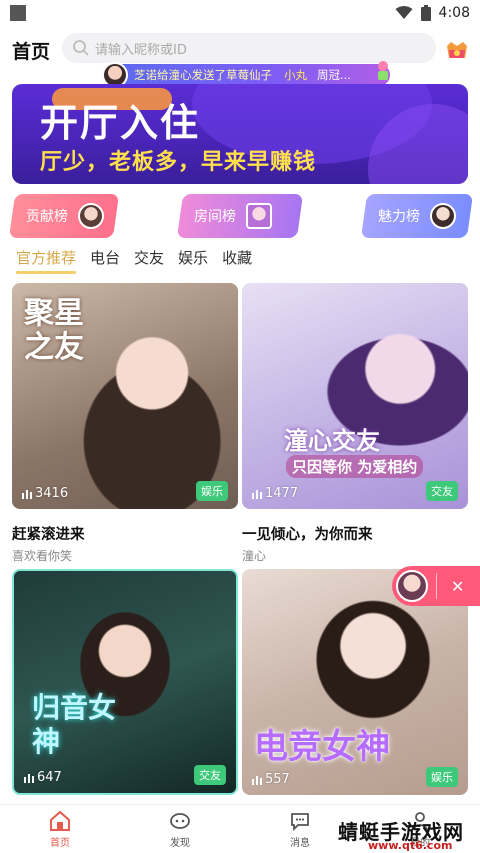  Describe the element at coordinates (180, 820) in the screenshot. I see `discover-icon` at that location.